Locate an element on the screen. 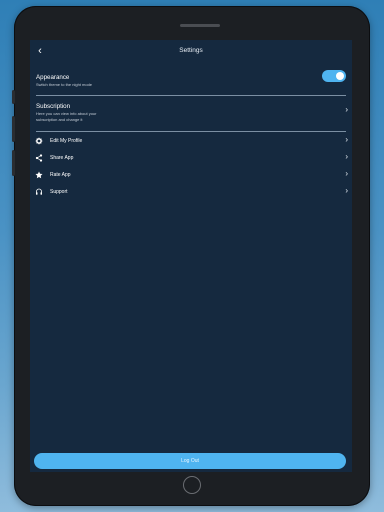 The height and width of the screenshot is (512, 384). share-icon is located at coordinates (39, 158).